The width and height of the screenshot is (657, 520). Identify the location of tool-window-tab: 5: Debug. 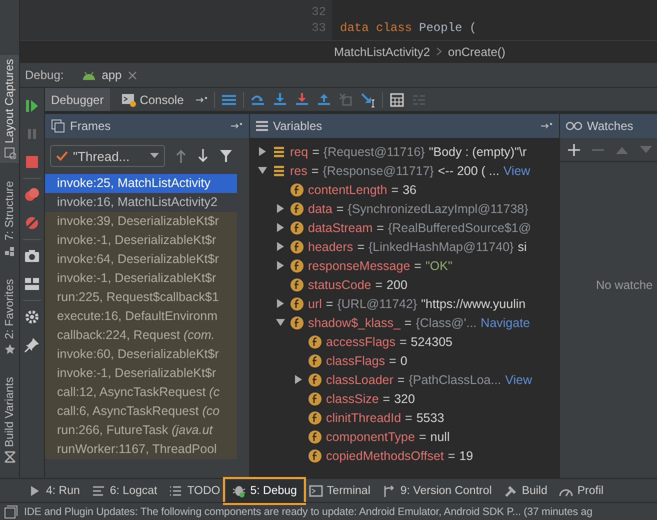
(264, 491).